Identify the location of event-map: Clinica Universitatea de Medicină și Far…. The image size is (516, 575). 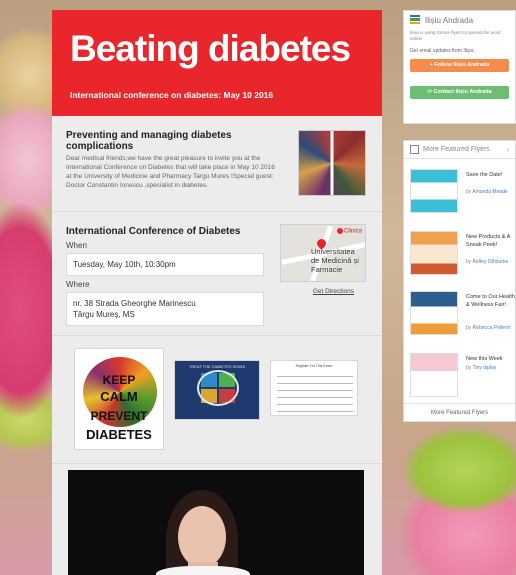
(323, 253).